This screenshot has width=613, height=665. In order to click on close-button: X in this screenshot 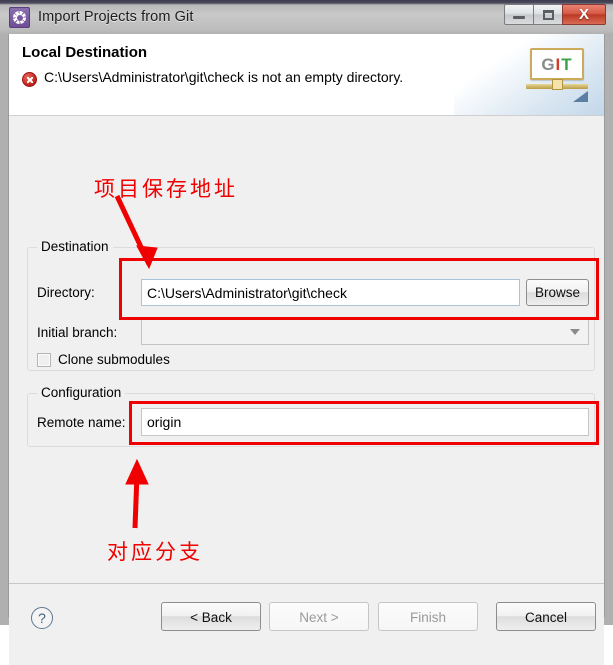, I will do `click(584, 14)`.